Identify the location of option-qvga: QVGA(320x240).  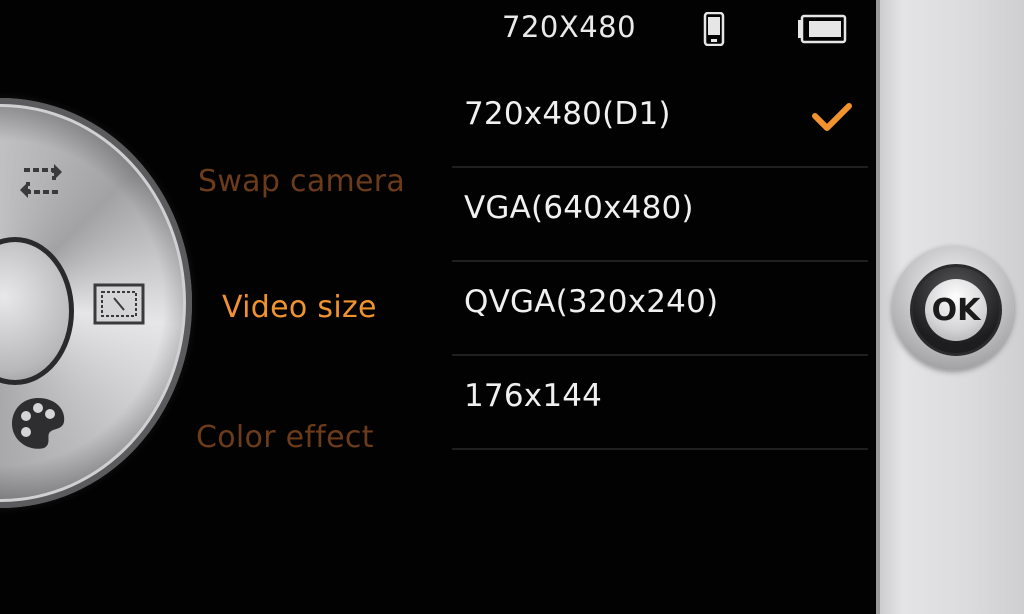
(660, 309).